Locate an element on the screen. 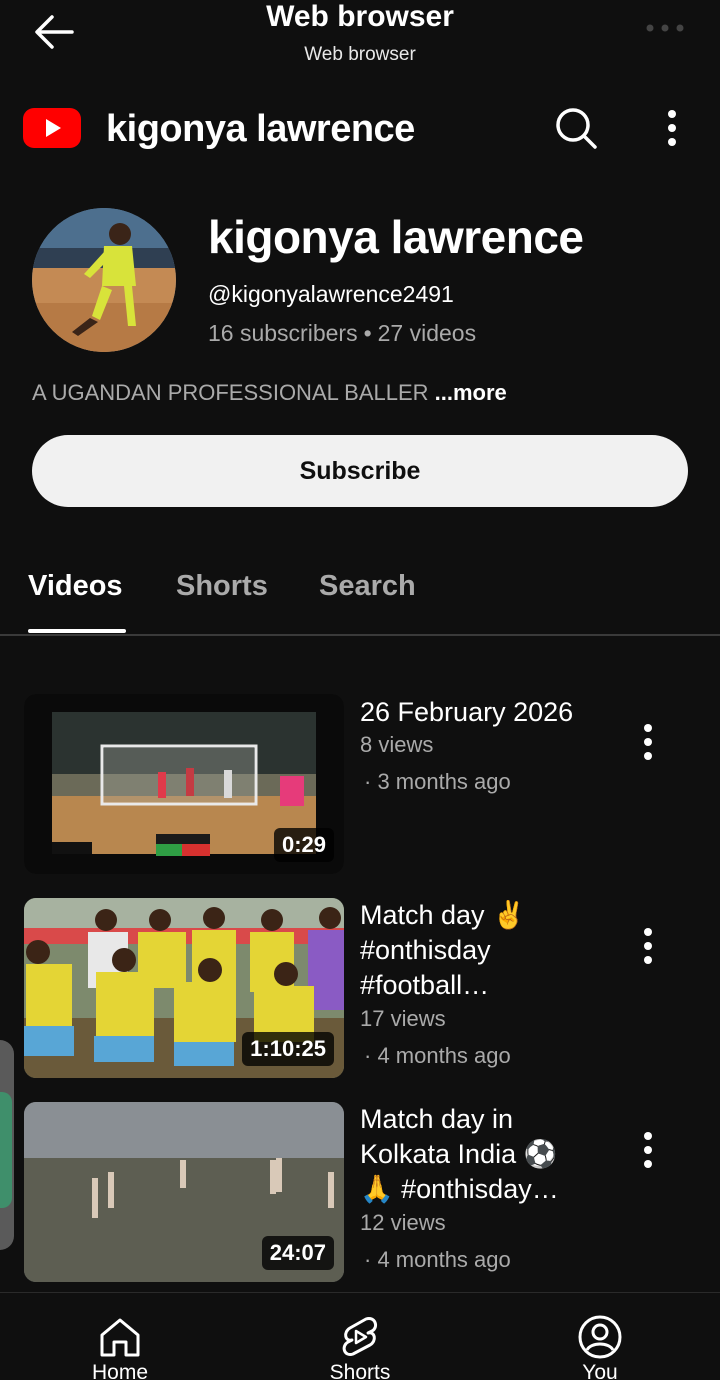 The width and height of the screenshot is (720, 1380). video-count: 27 videos is located at coordinates (427, 333).